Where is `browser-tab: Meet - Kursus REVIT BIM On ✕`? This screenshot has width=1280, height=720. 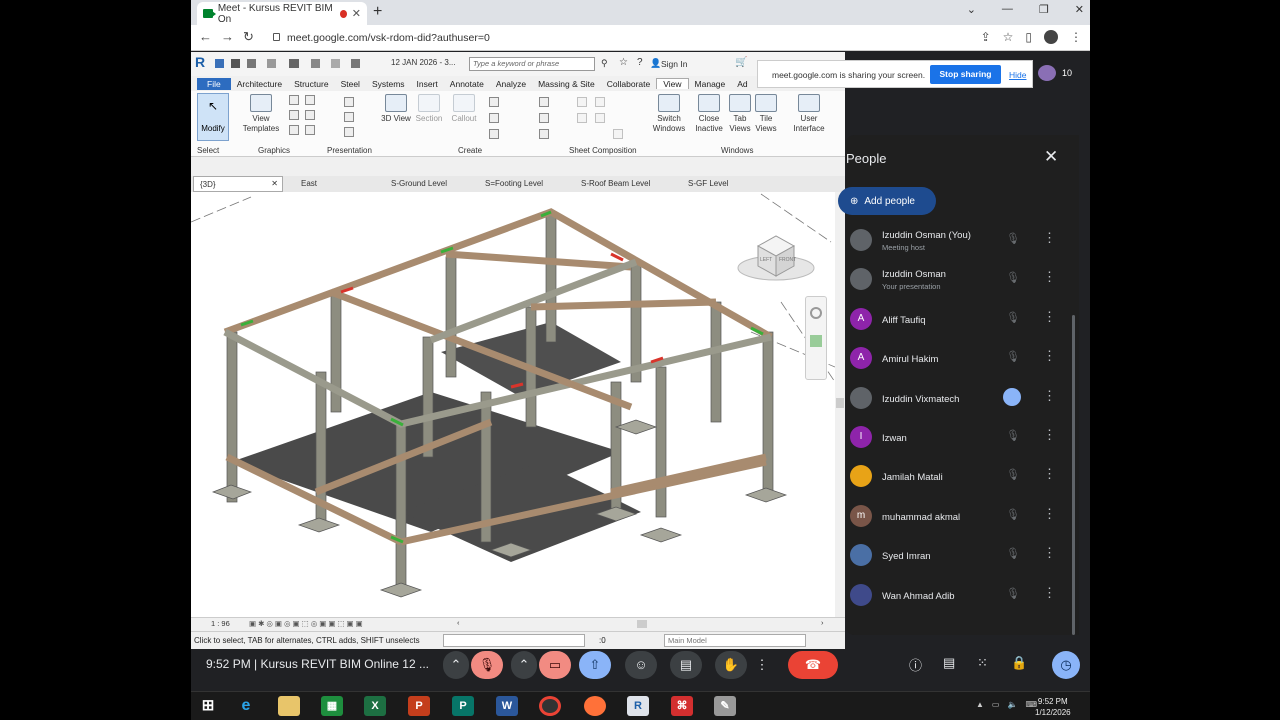
browser-tab: Meet - Kursus REVIT BIM On ✕ is located at coordinates (282, 13).